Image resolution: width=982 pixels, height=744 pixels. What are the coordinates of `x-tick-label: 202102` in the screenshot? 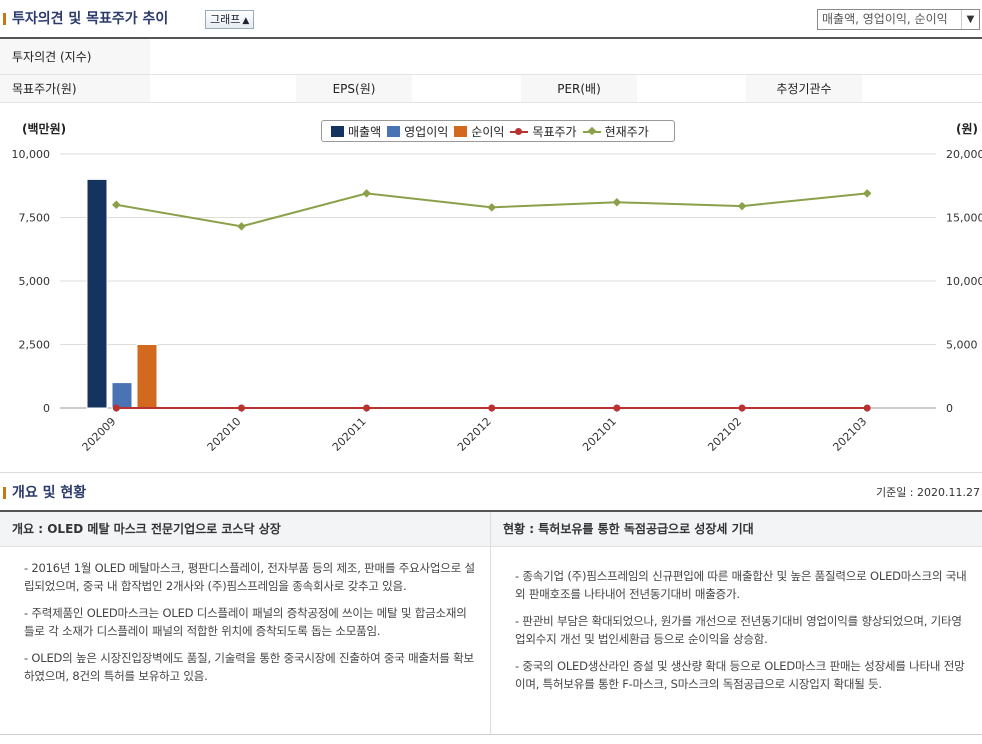 It's located at (724, 434).